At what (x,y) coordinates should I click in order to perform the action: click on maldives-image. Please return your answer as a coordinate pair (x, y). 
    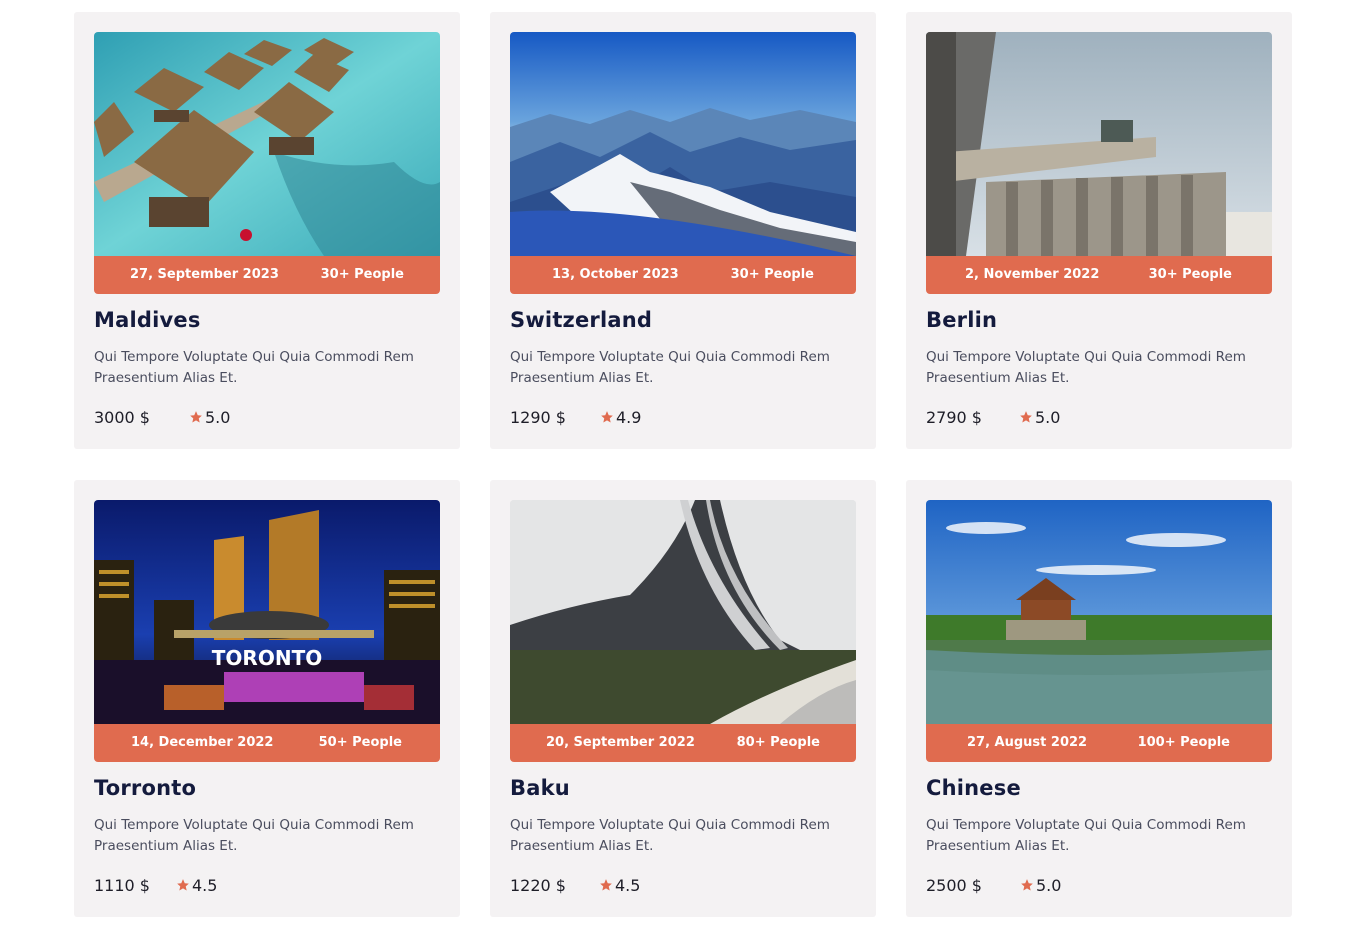
    Looking at the image, I should click on (267, 144).